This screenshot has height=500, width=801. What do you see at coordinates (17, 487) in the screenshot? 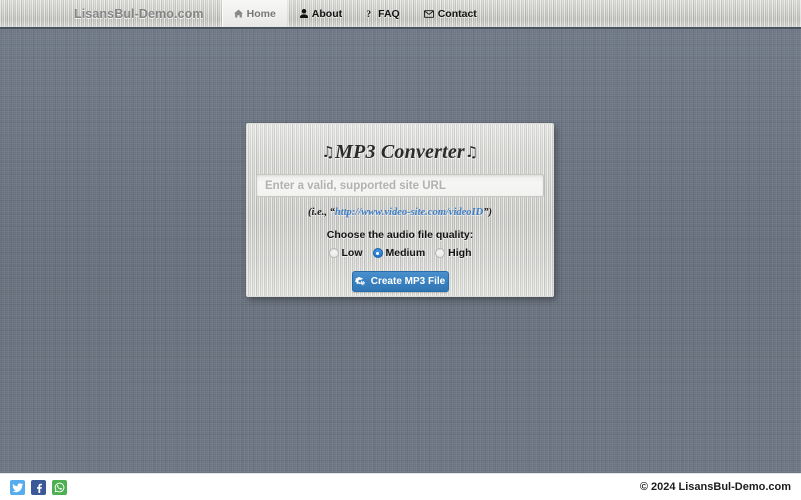
I see `twitter-icon` at bounding box center [17, 487].